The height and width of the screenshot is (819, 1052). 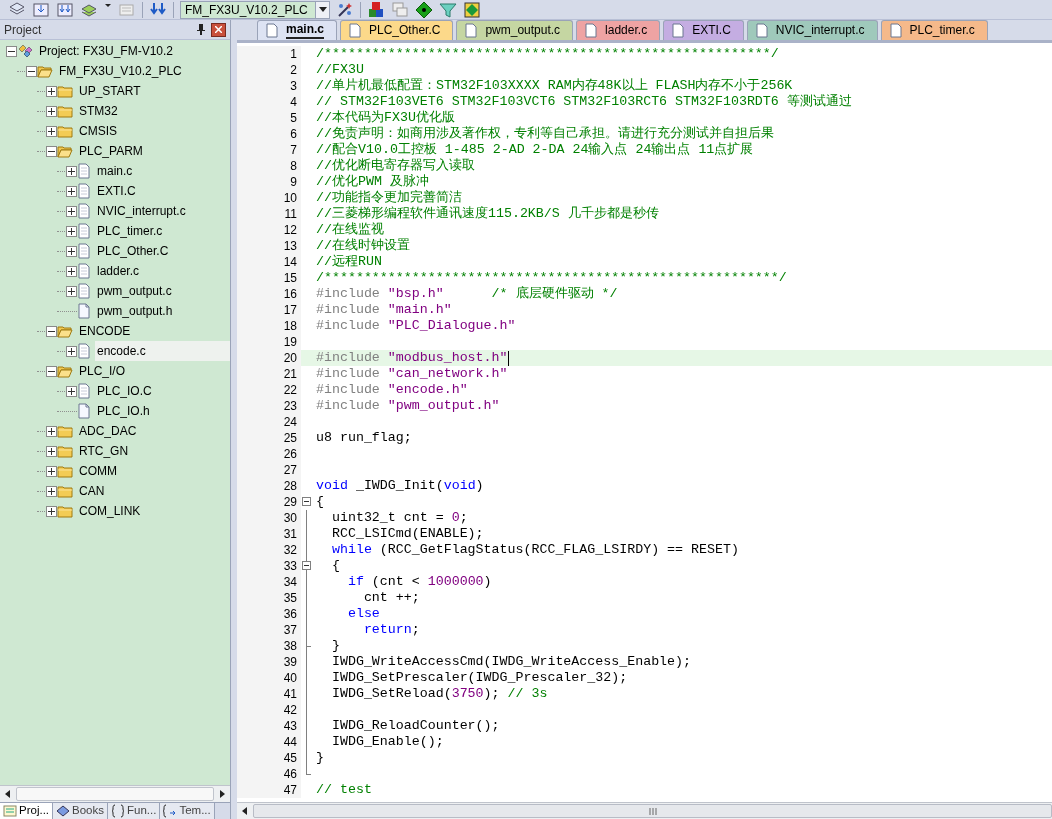 What do you see at coordinates (115, 171) in the screenshot?
I see `tree-item: main.c` at bounding box center [115, 171].